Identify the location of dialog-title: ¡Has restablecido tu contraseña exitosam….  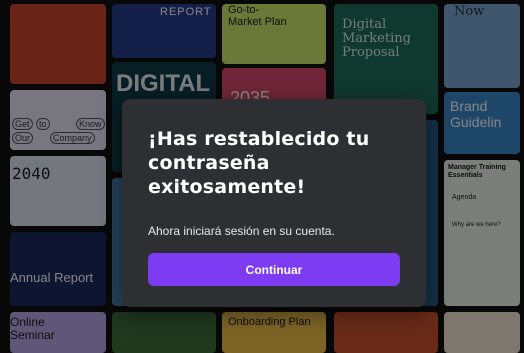
(259, 163).